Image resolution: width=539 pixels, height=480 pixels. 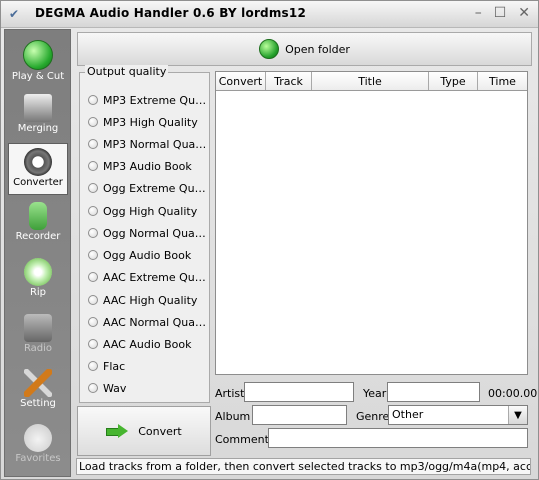 I want to click on maximize-icon: ☐, so click(x=500, y=13).